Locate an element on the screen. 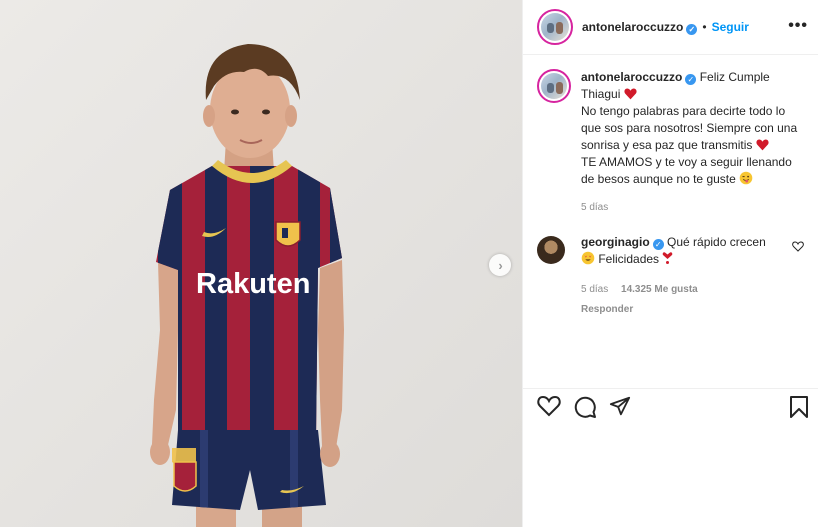 This screenshot has width=818, height=527. heart-icon is located at coordinates (549, 406).